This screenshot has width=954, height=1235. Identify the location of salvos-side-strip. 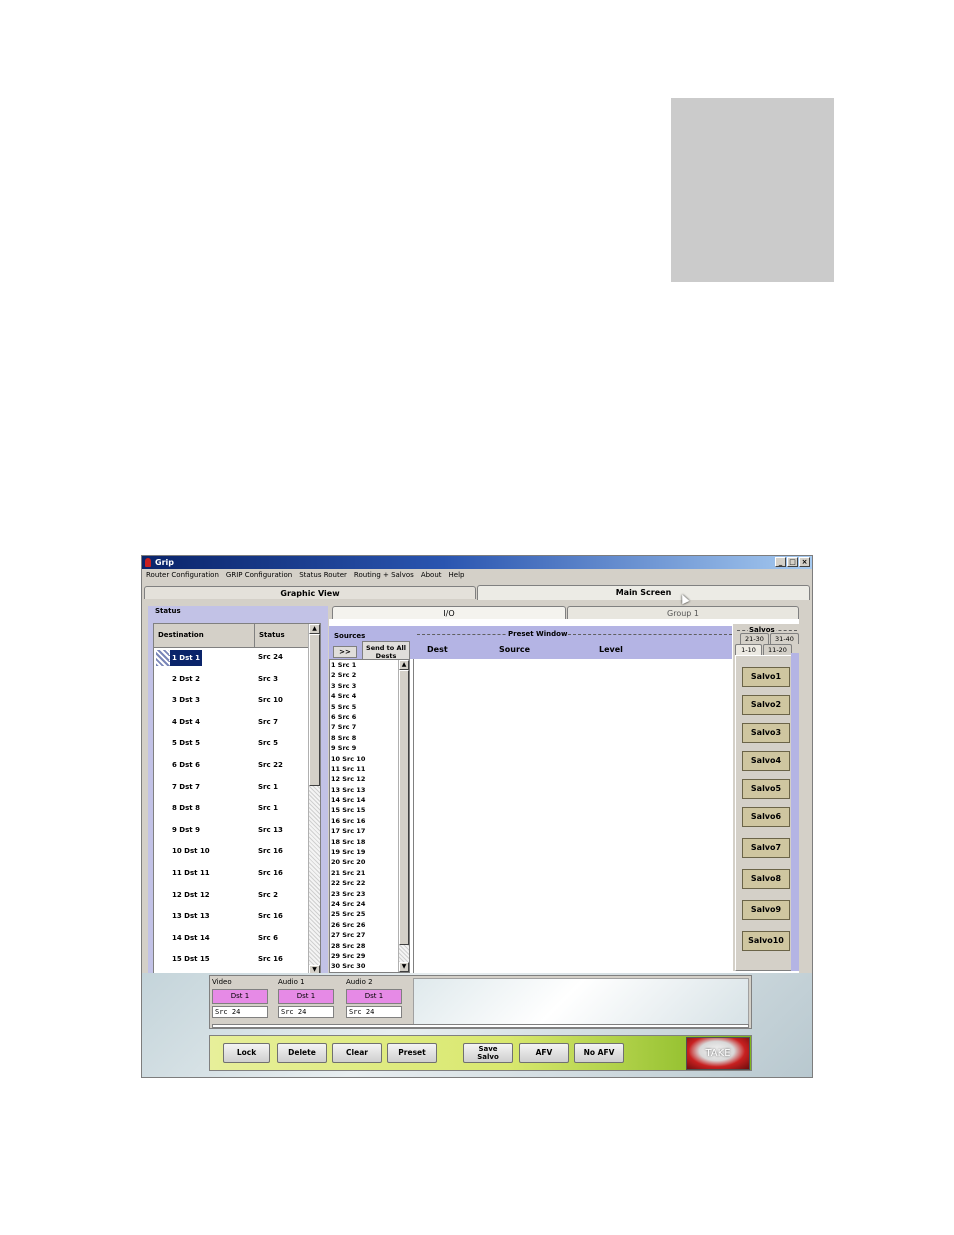
(795, 812).